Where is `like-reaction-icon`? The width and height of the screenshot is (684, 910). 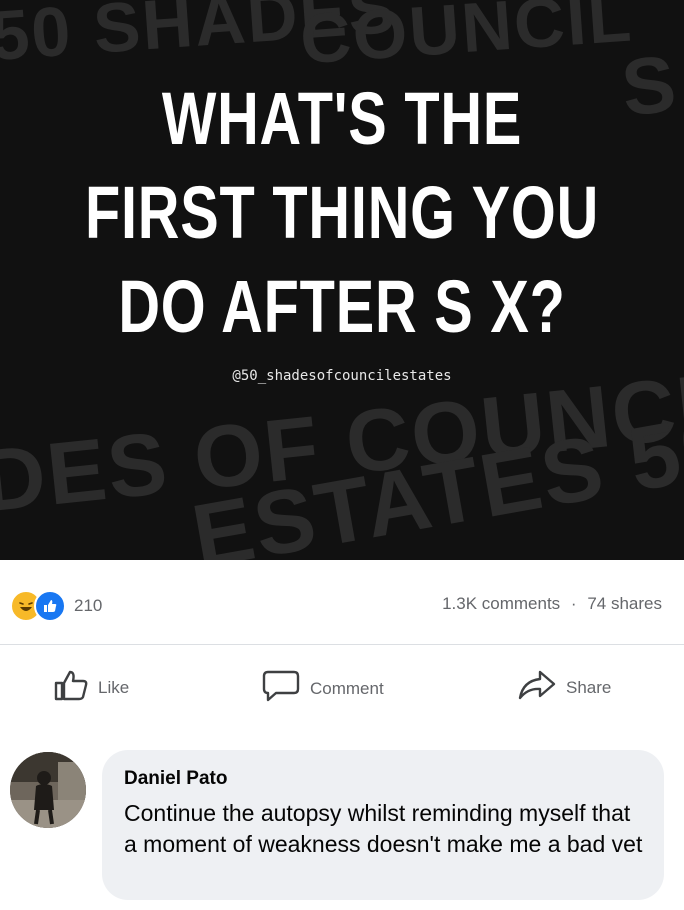
like-reaction-icon is located at coordinates (50, 606).